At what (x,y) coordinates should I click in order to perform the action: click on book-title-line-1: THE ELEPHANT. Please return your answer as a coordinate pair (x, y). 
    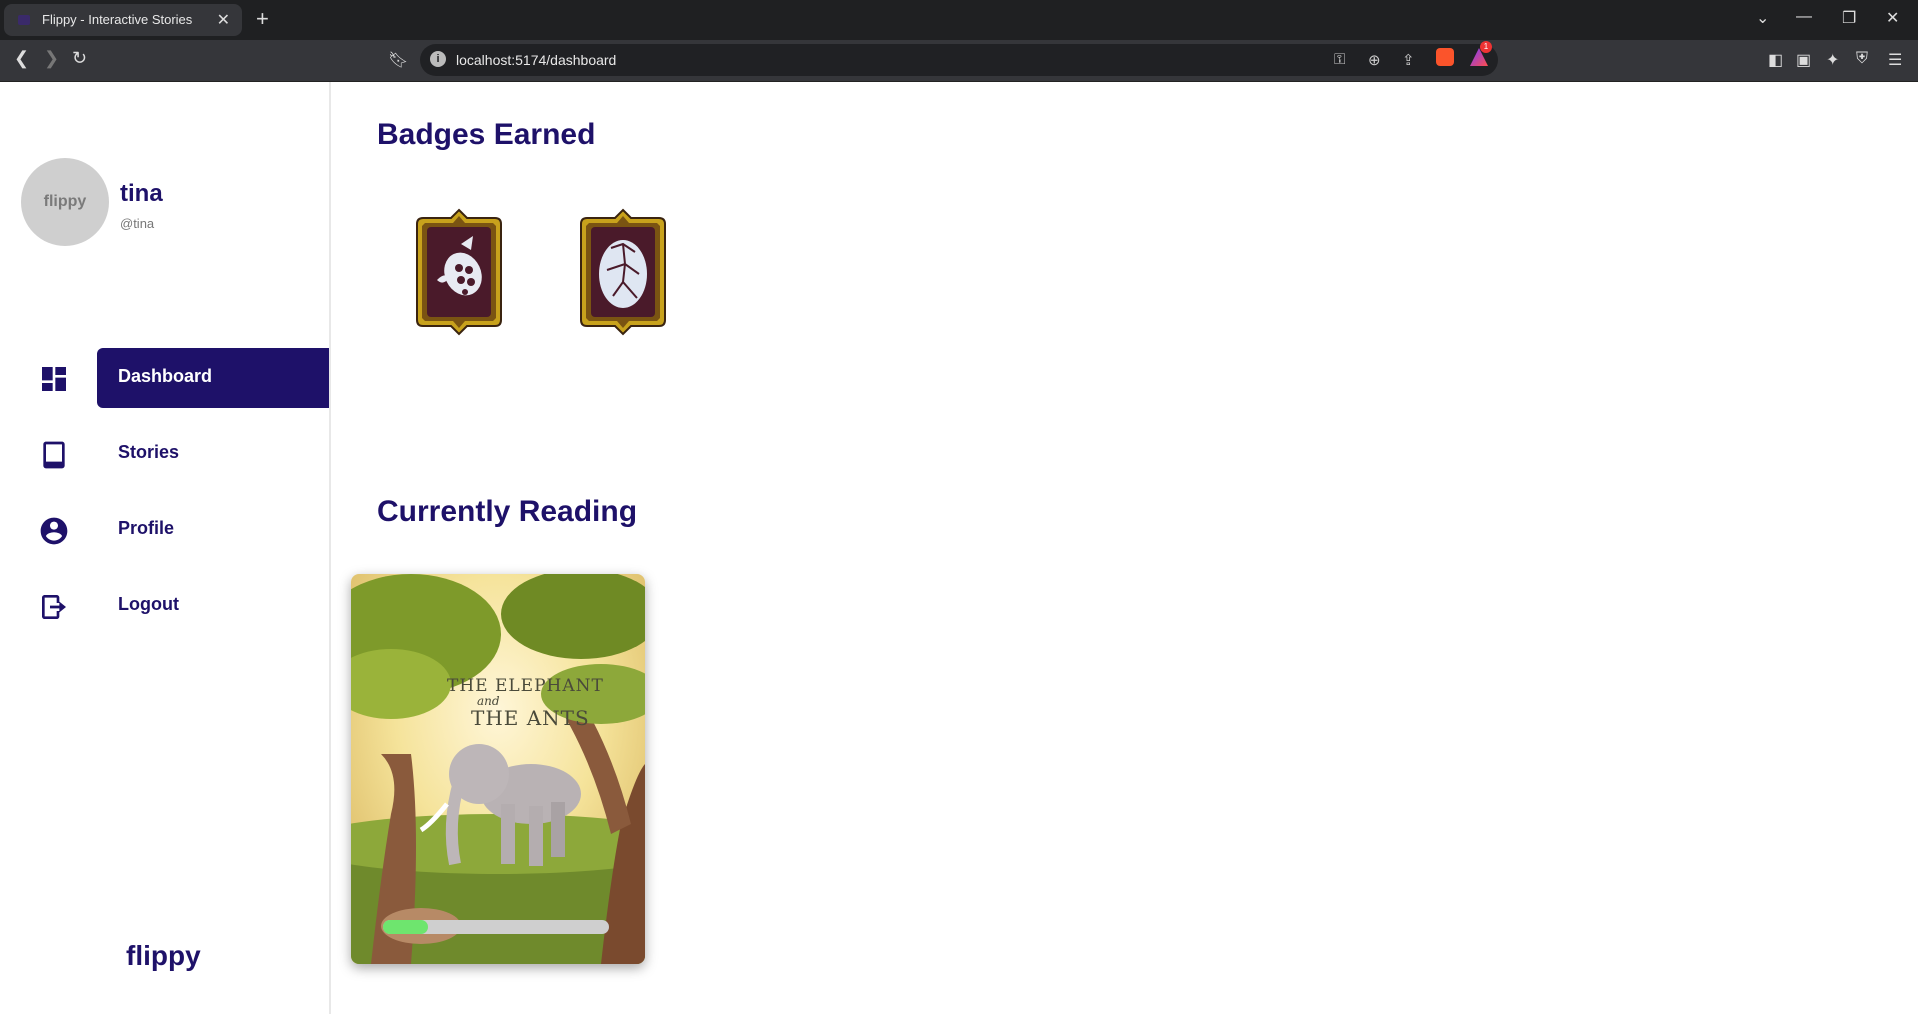
    Looking at the image, I should click on (525, 686).